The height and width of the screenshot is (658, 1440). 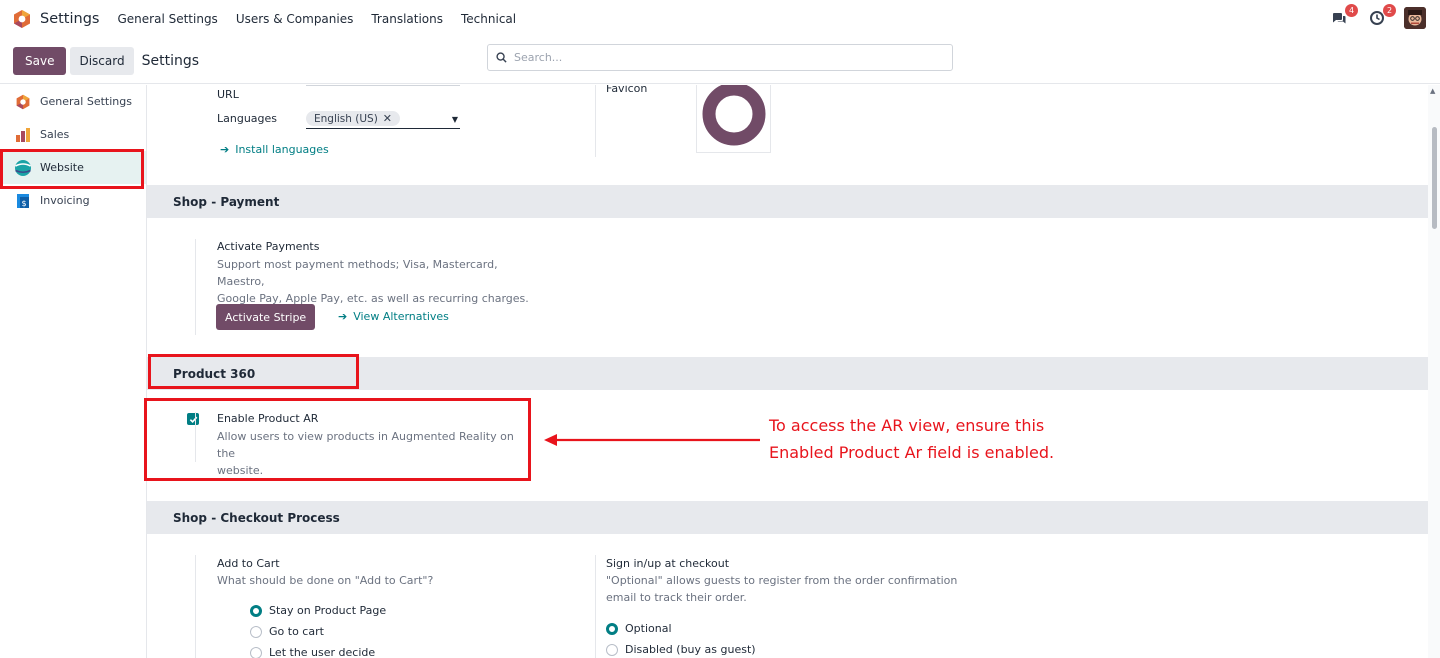 I want to click on sidebar-item-invoicing: $ Invoicing, so click(x=73, y=200).